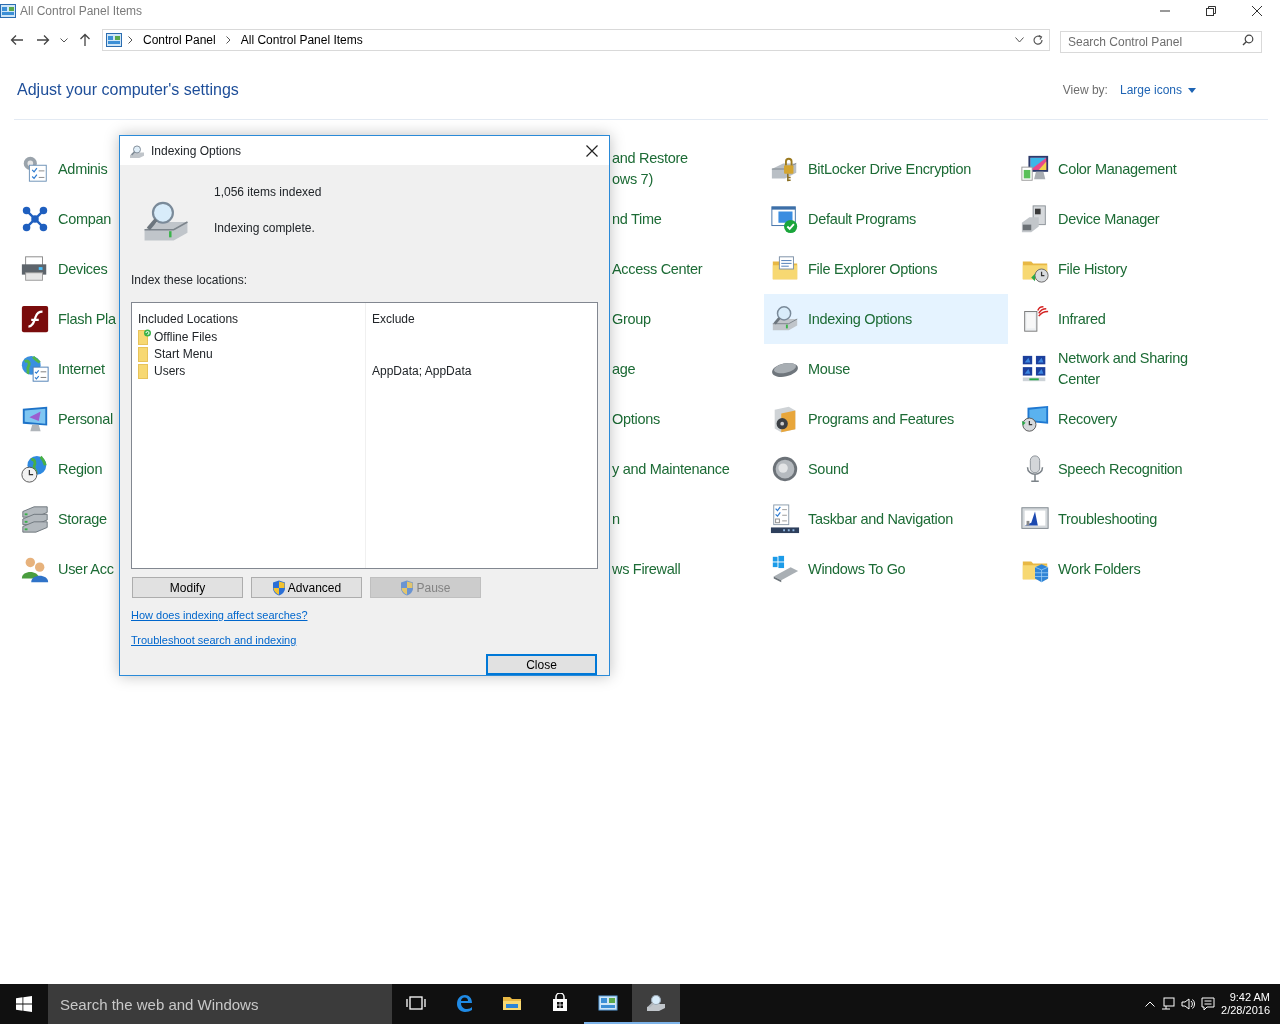 This screenshot has height=1024, width=1280. Describe the element at coordinates (81, 11) in the screenshot. I see `window-title: All Control Panel Items` at that location.